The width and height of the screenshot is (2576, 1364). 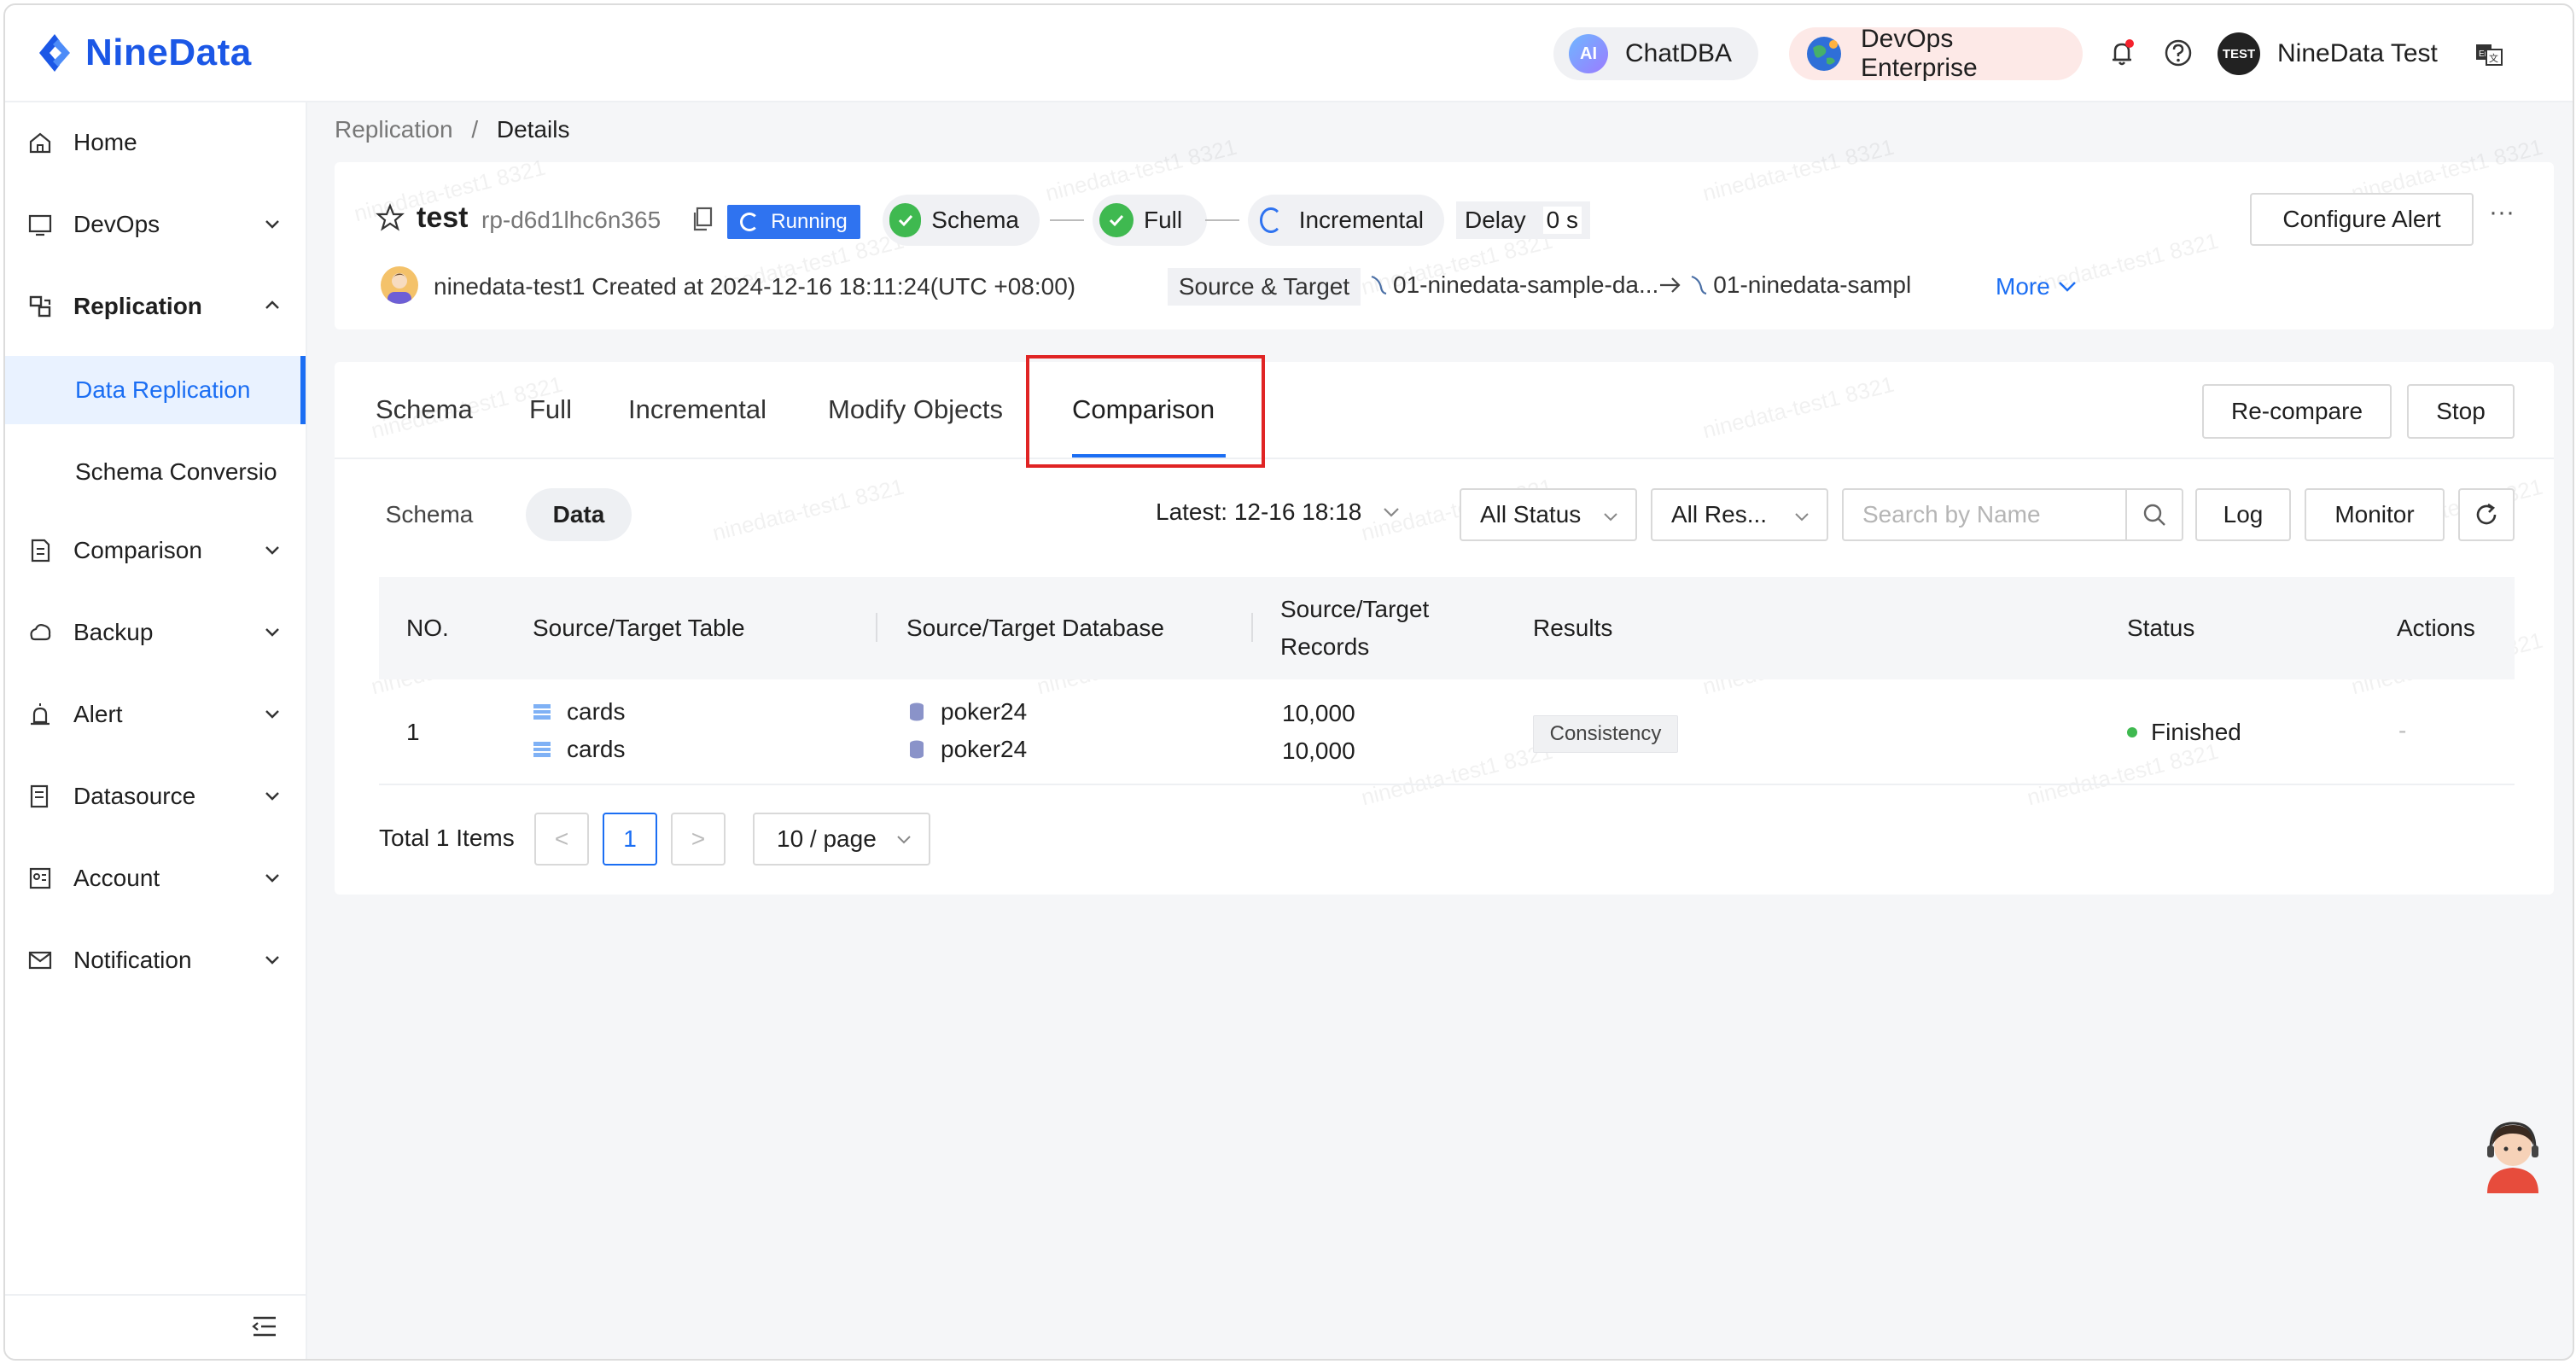 What do you see at coordinates (2243, 514) in the screenshot?
I see `log-button: Log` at bounding box center [2243, 514].